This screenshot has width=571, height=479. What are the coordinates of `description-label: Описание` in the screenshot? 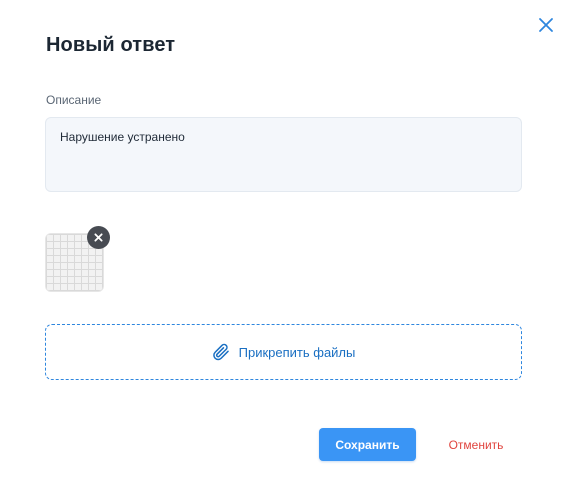 It's located at (74, 100).